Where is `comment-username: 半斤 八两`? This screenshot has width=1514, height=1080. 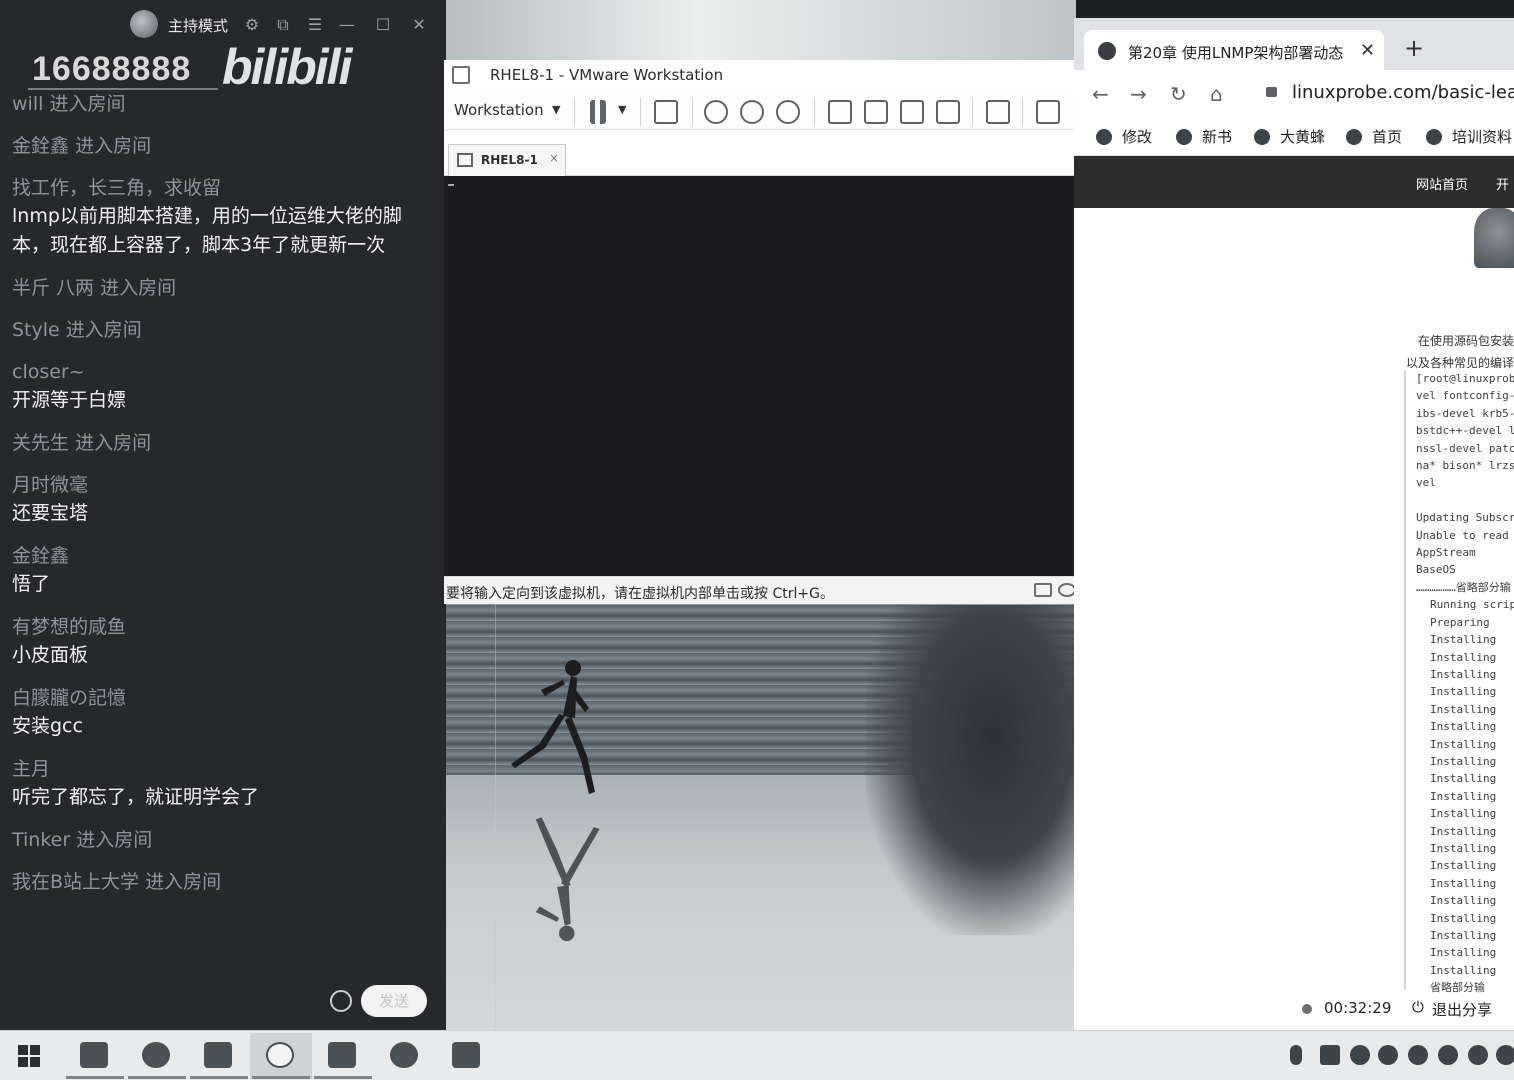 comment-username: 半斤 八两 is located at coordinates (53, 288).